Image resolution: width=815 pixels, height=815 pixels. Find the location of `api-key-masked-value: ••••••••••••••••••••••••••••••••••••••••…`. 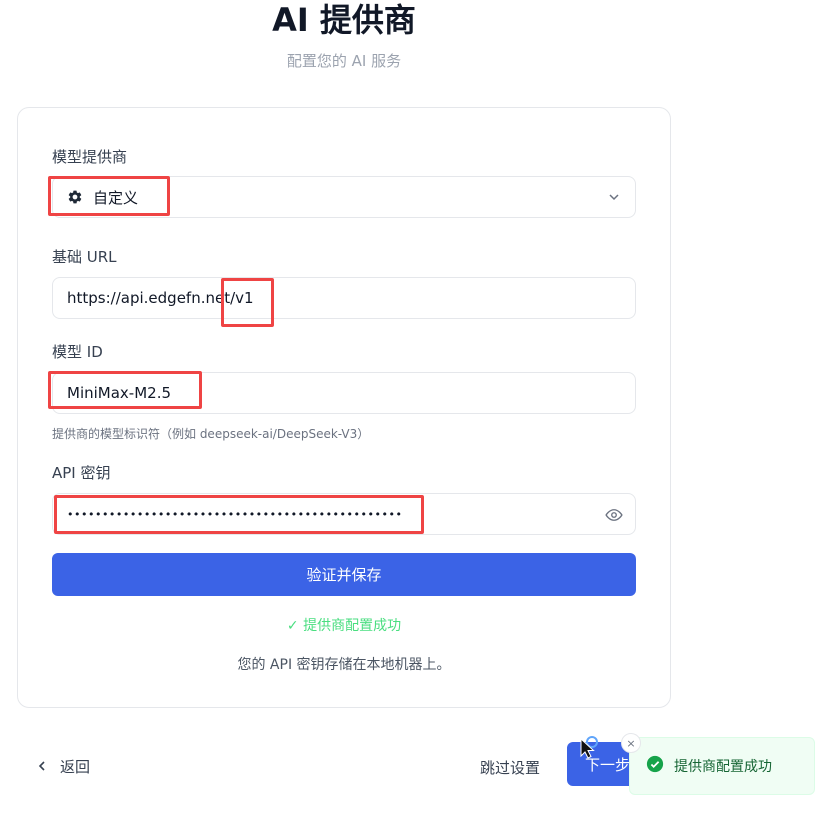

api-key-masked-value: ••••••••••••••••••••••••••••••••••••••••… is located at coordinates (235, 514).